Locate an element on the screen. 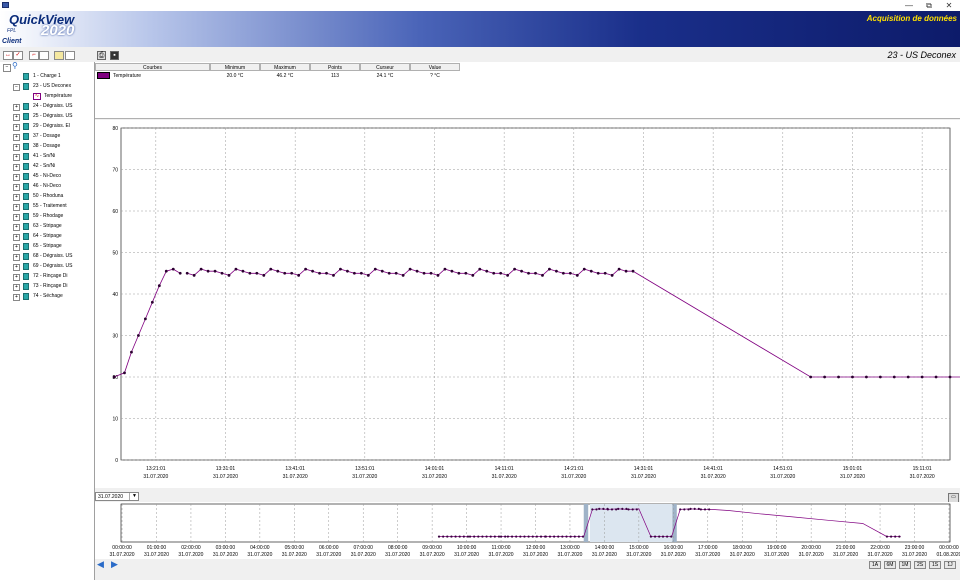  tree-item: +42 - Sn/Ni is located at coordinates (47, 167).